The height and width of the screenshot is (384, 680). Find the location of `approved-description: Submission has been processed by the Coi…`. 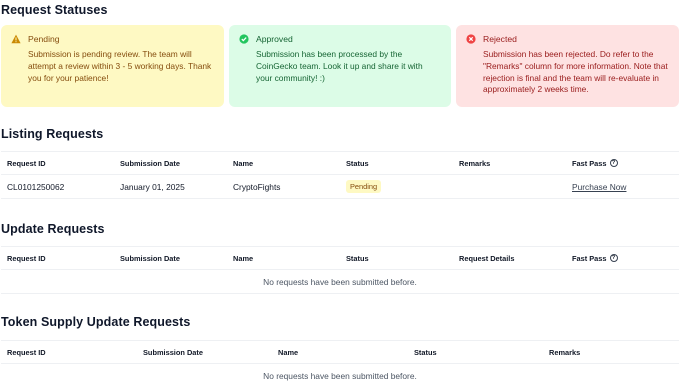

approved-description: Submission has been processed by the Coi… is located at coordinates (339, 66).